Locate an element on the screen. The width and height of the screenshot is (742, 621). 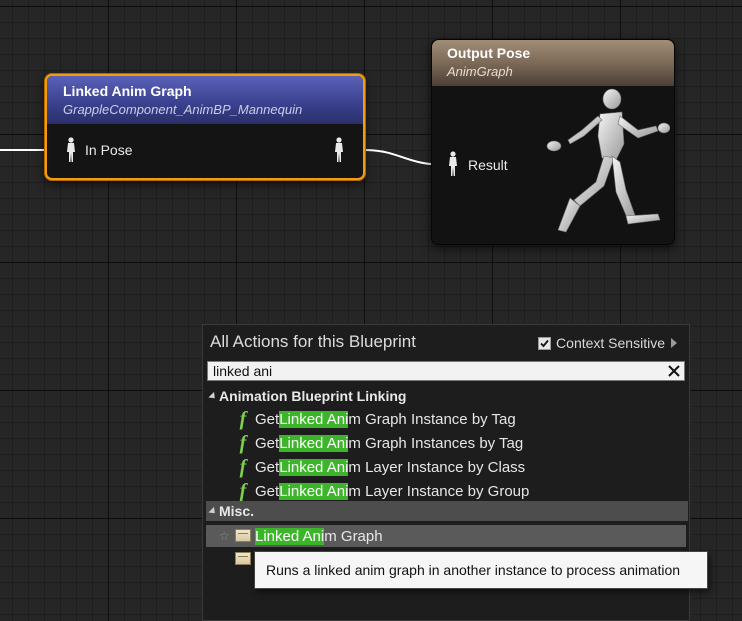
context-sensitive-toggle: Context Sensitive is located at coordinates (607, 343).